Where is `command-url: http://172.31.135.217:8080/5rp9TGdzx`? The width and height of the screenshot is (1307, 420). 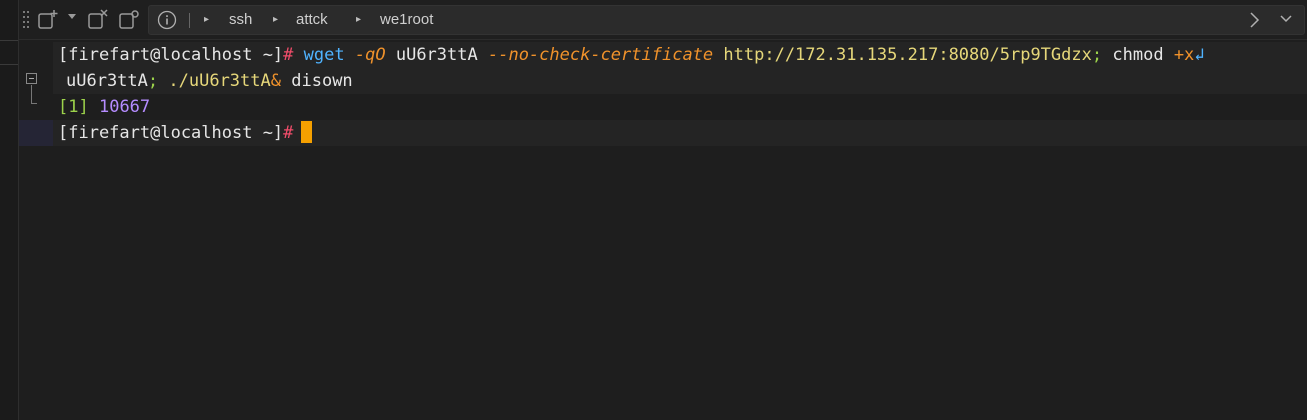
command-url: http://172.31.135.217:8080/5rp9TGdzx is located at coordinates (907, 55).